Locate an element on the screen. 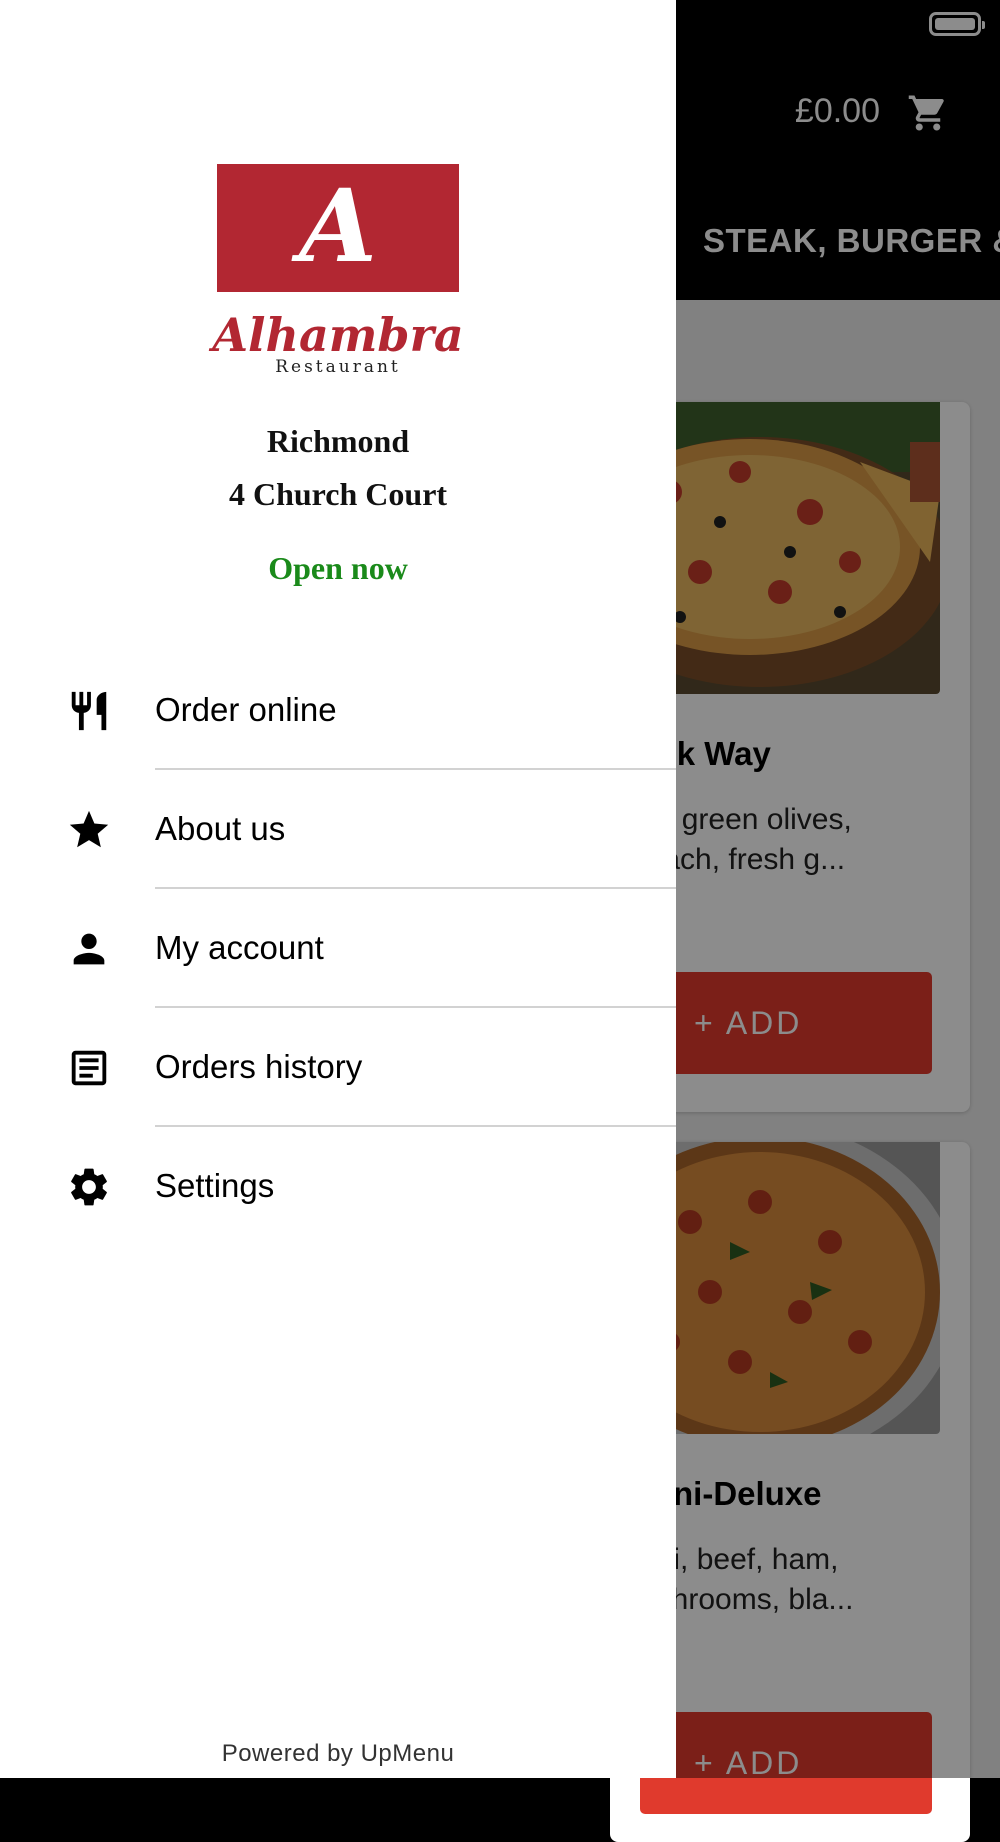  menu-item-orders-history: Orders history is located at coordinates (338, 1067).